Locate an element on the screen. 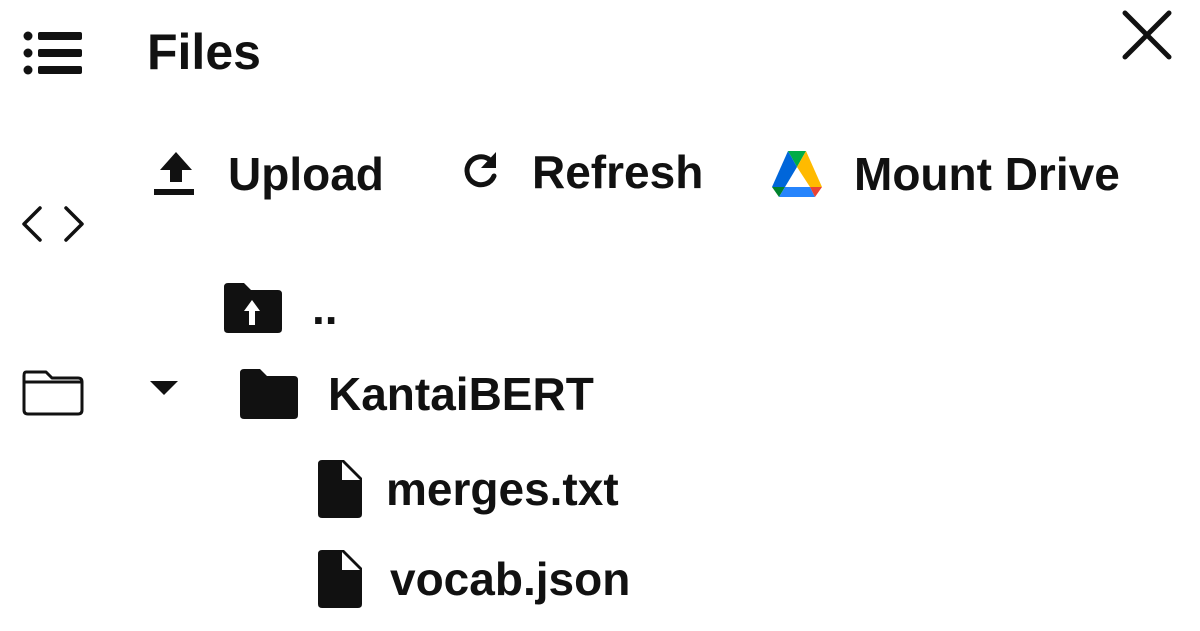 Image resolution: width=1200 pixels, height=631 pixels. google-drive-icon is located at coordinates (797, 174).